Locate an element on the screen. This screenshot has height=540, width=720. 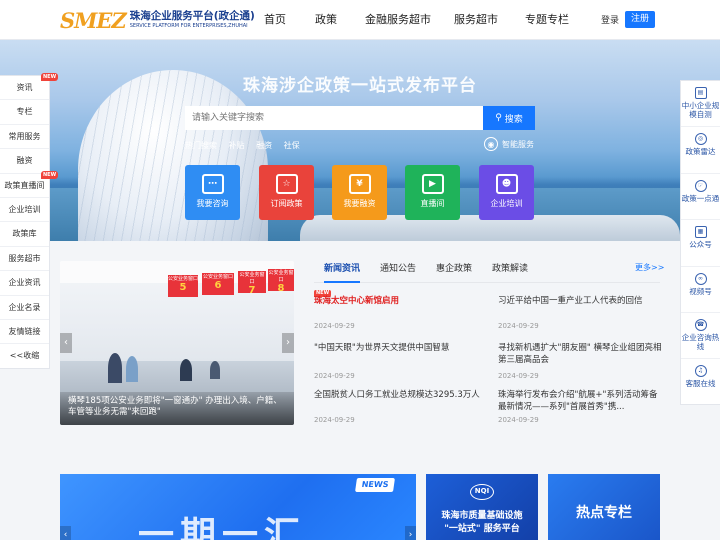
nav-topics: 专题专栏 is located at coordinates (547, 20).